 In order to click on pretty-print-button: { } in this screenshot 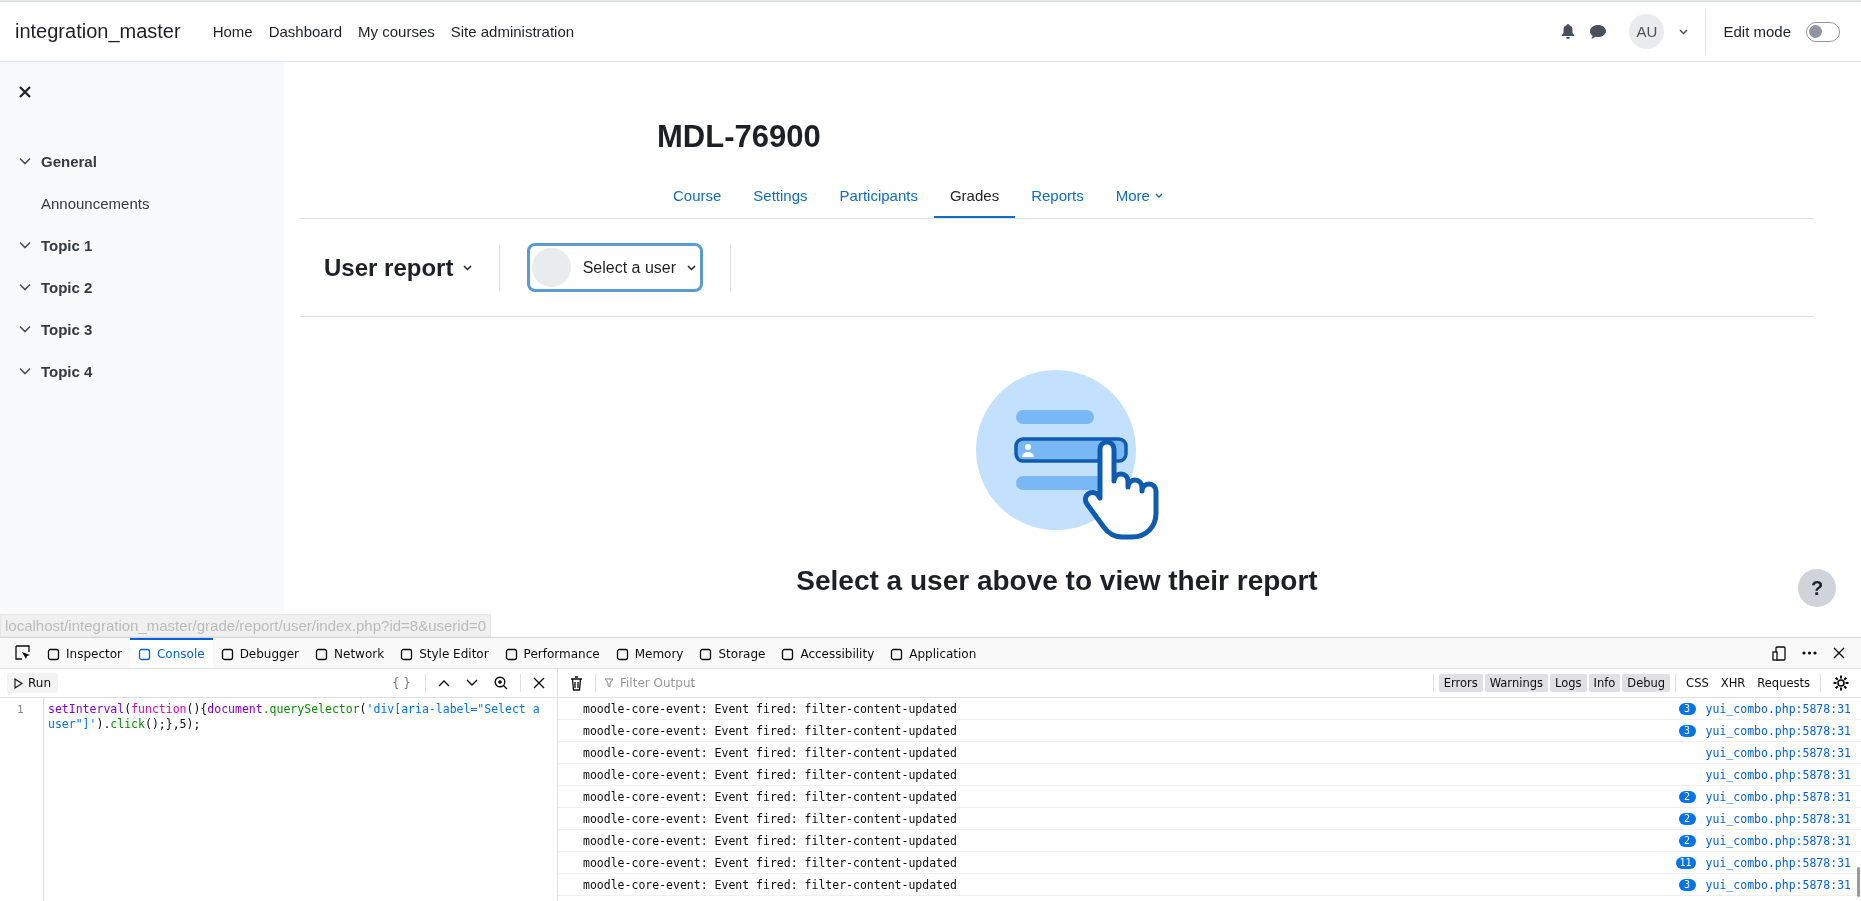, I will do `click(401, 683)`.